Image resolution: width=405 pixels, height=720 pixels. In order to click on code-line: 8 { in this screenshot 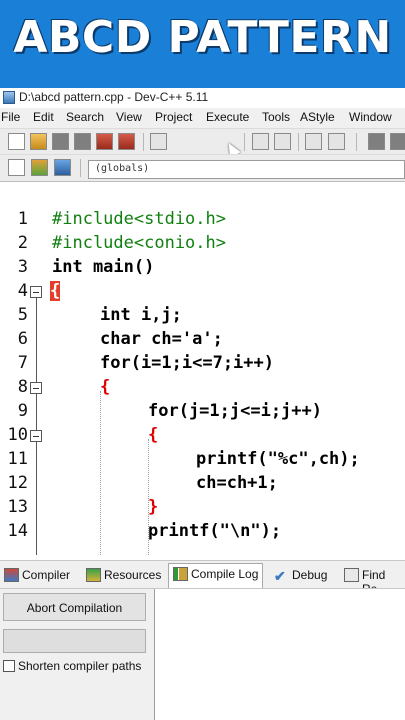, I will do `click(202, 389)`.